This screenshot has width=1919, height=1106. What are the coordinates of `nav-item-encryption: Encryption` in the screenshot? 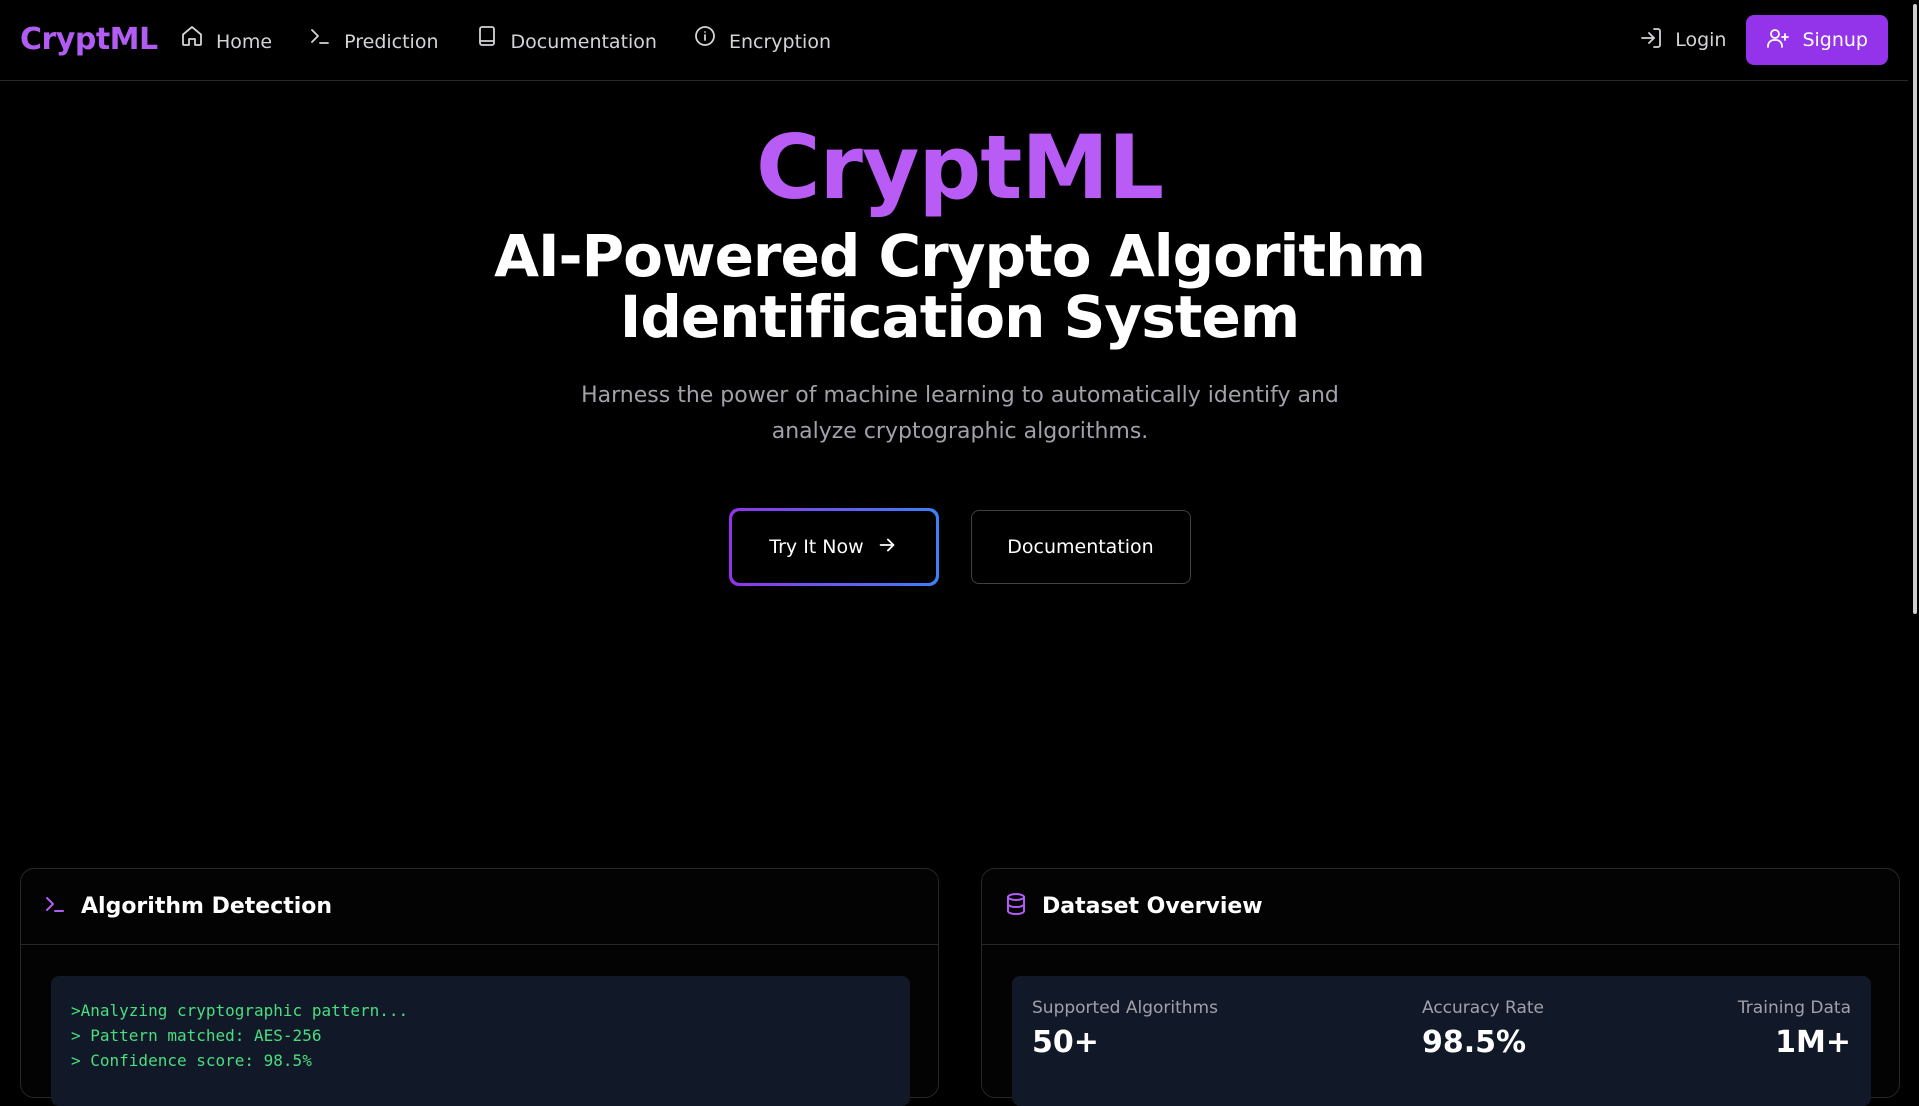 It's located at (762, 42).